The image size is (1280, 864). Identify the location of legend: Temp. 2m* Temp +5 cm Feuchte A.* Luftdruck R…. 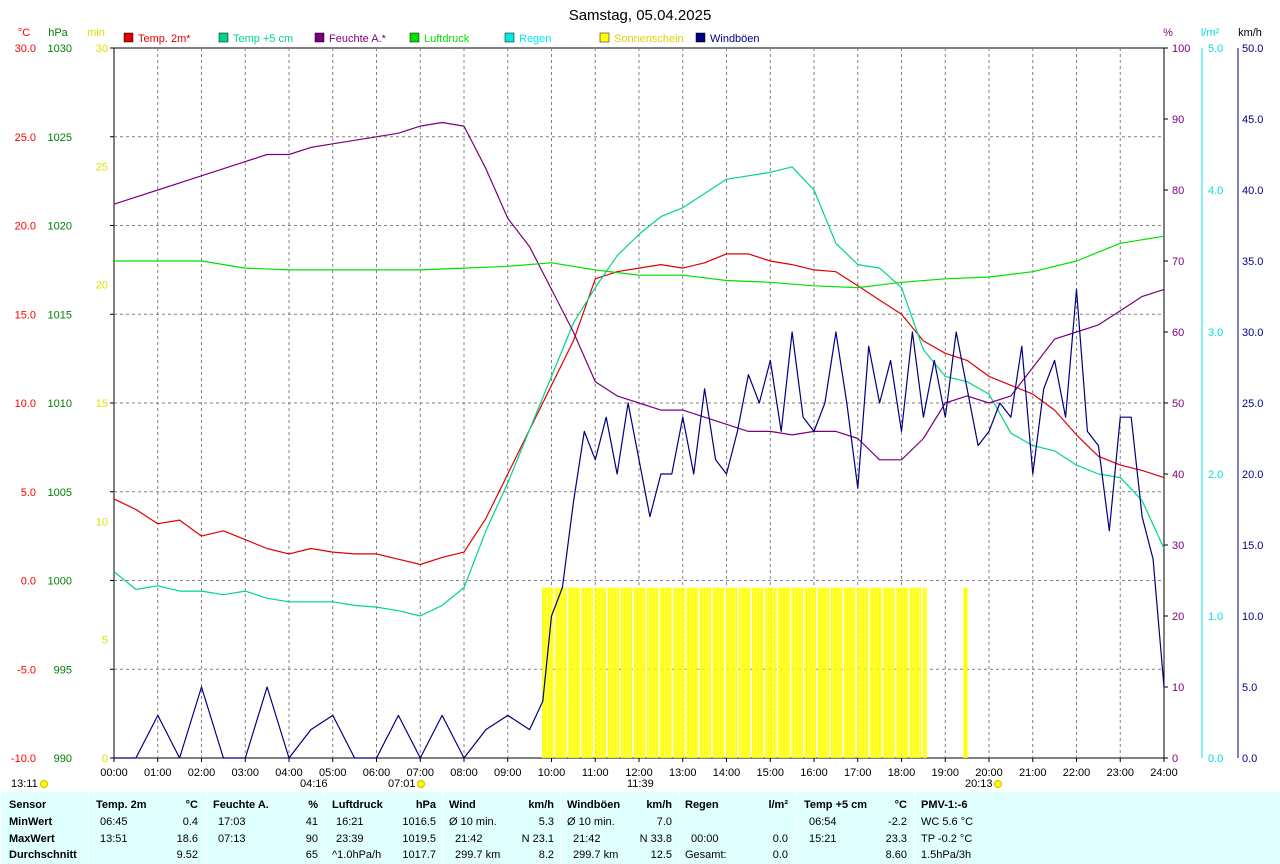
(441, 38).